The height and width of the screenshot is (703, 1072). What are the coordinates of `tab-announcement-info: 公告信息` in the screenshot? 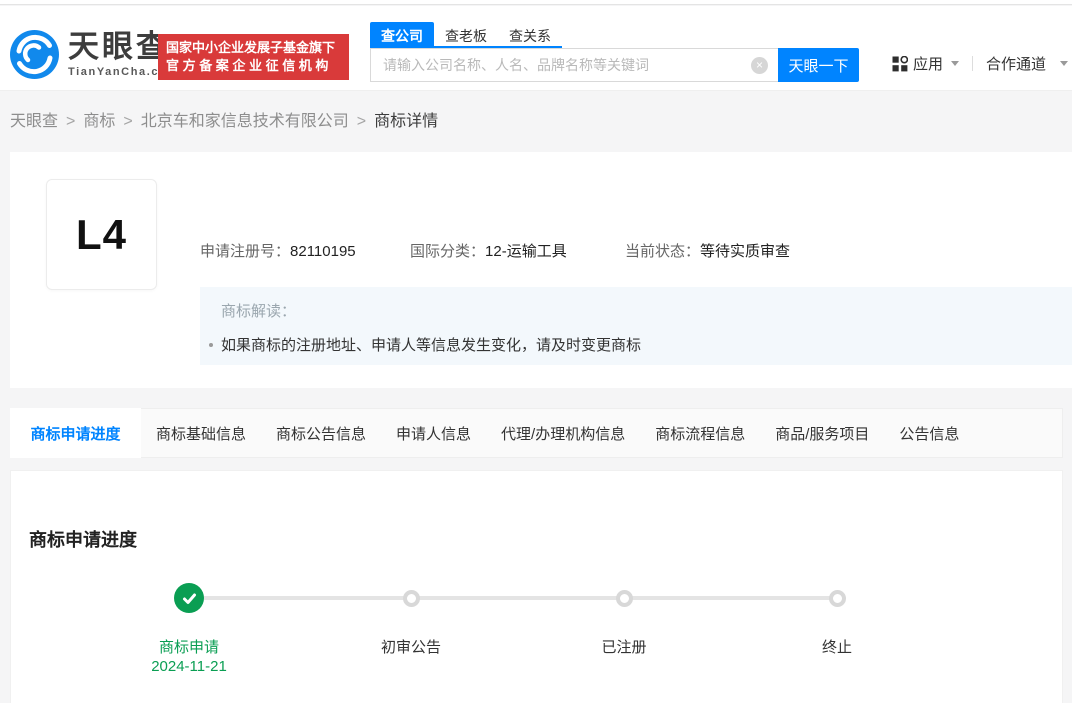 It's located at (929, 433).